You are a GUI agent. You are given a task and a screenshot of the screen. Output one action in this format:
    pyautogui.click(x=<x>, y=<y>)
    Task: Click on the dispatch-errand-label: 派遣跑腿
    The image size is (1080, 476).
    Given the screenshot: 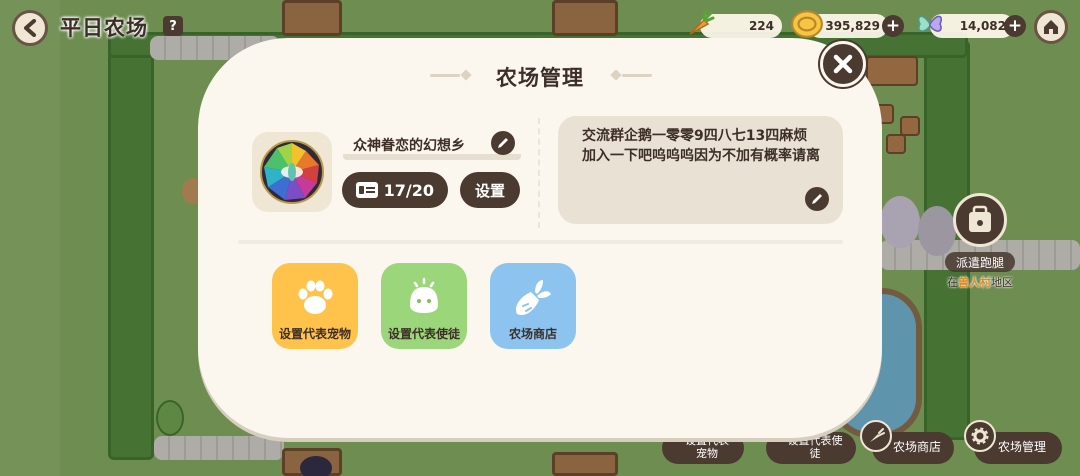 What is the action you would take?
    pyautogui.click(x=980, y=262)
    